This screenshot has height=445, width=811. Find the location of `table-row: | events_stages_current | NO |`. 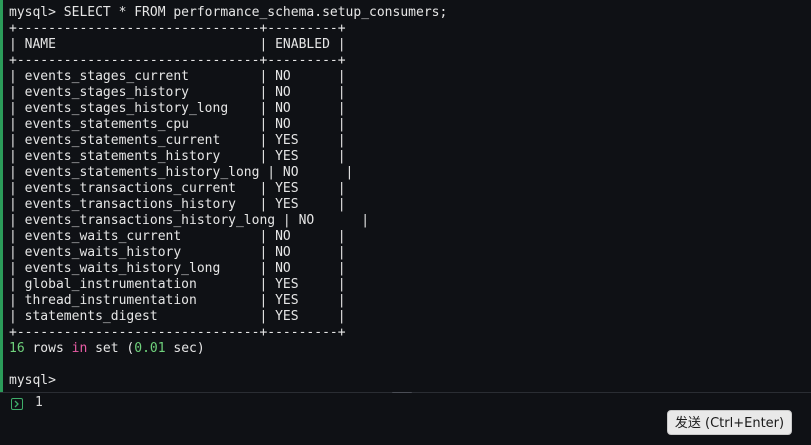

table-row: | events_stages_current | NO | is located at coordinates (177, 76).